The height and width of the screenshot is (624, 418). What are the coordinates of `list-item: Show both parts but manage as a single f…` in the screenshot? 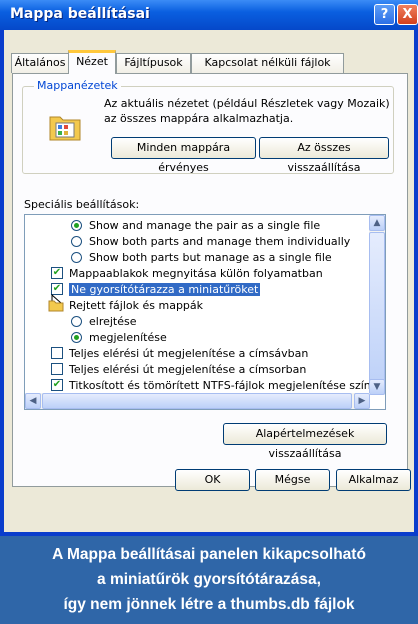 It's located at (201, 257).